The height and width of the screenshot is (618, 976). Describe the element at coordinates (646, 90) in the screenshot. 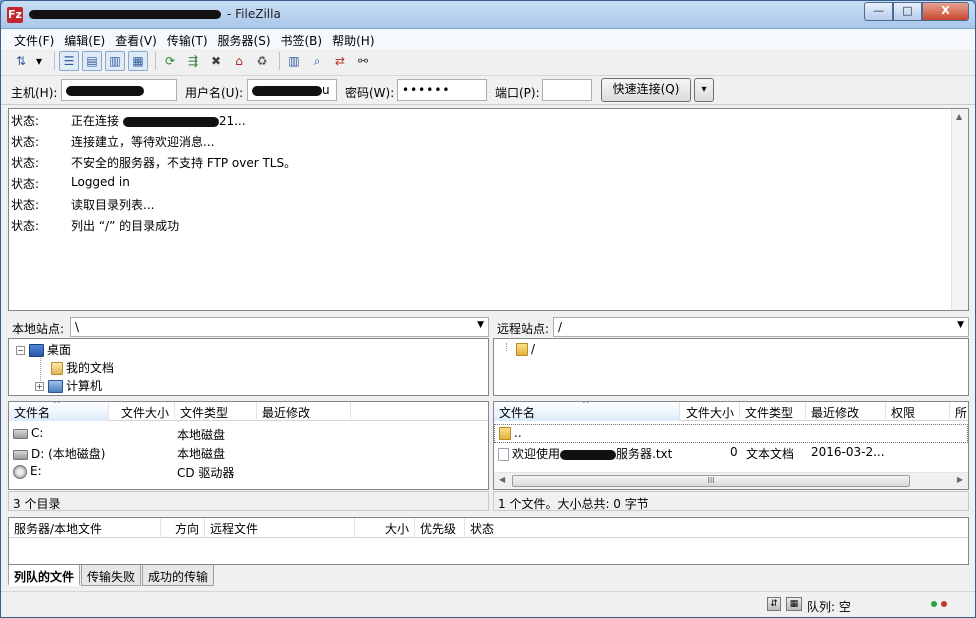

I see `quickconnect-button: 快速连接(Q)` at that location.